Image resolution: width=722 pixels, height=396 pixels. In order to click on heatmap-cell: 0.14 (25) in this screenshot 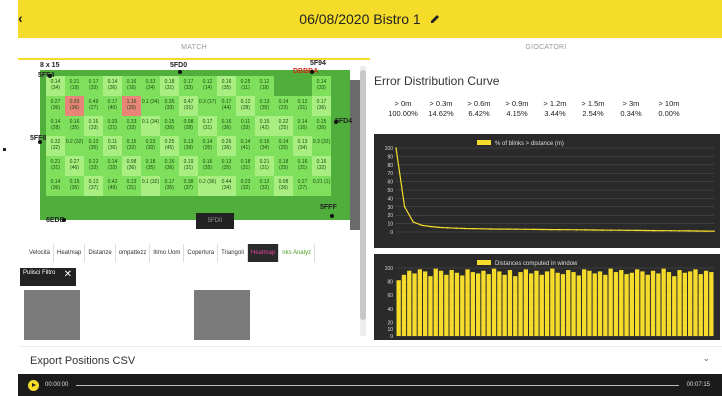, I will do `click(283, 146)`.